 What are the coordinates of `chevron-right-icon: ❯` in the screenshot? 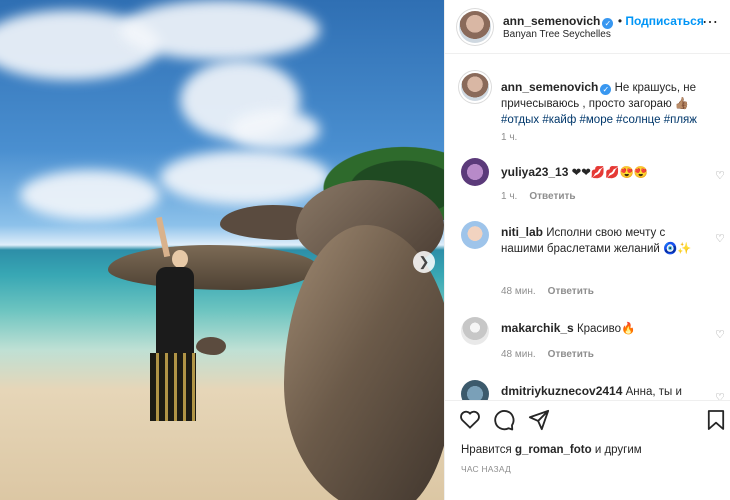 It's located at (424, 261).